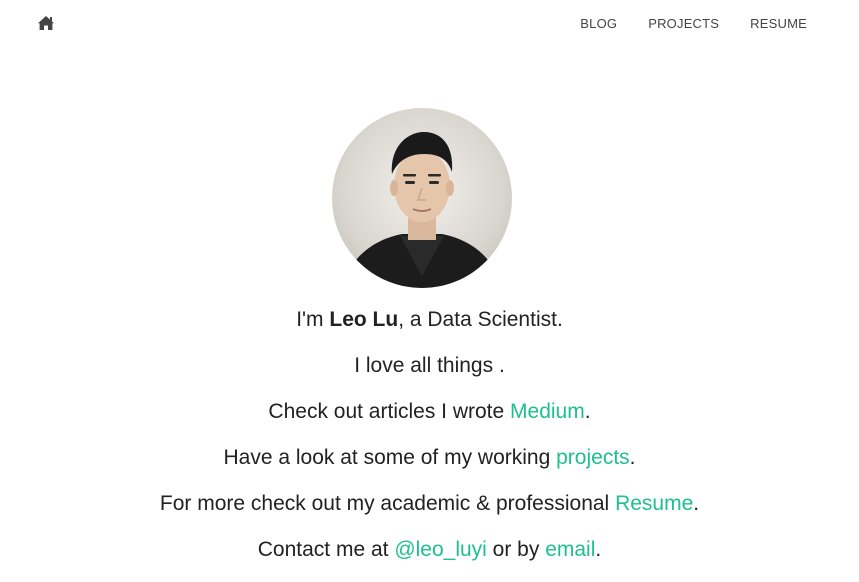 This screenshot has width=859, height=582. I want to click on top-nav: BLOG PROJECTS RESUME, so click(693, 23).